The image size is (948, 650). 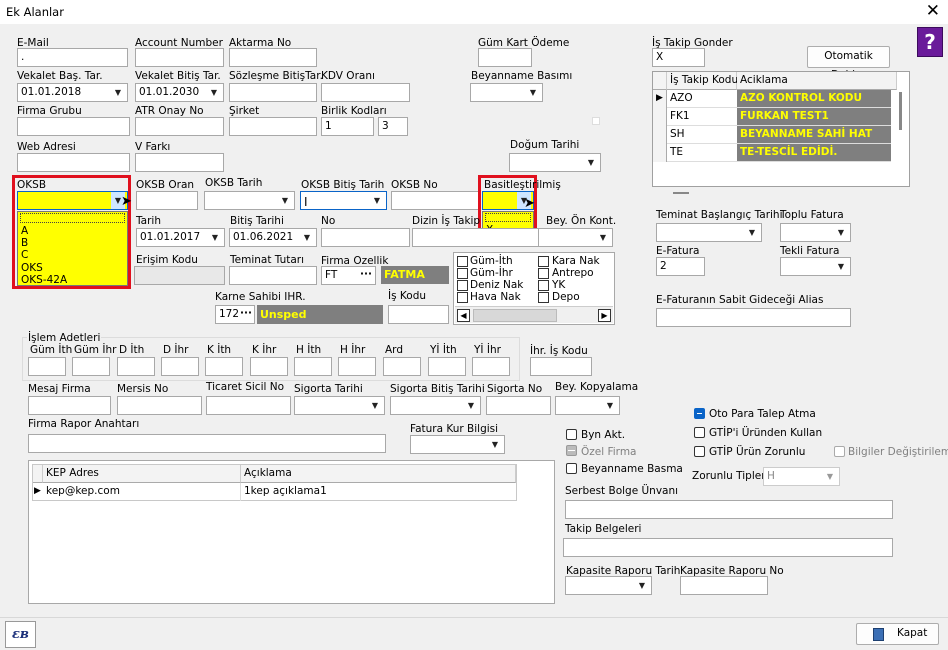 I want to click on tekli-fatura-combo: ▼, so click(x=815, y=266).